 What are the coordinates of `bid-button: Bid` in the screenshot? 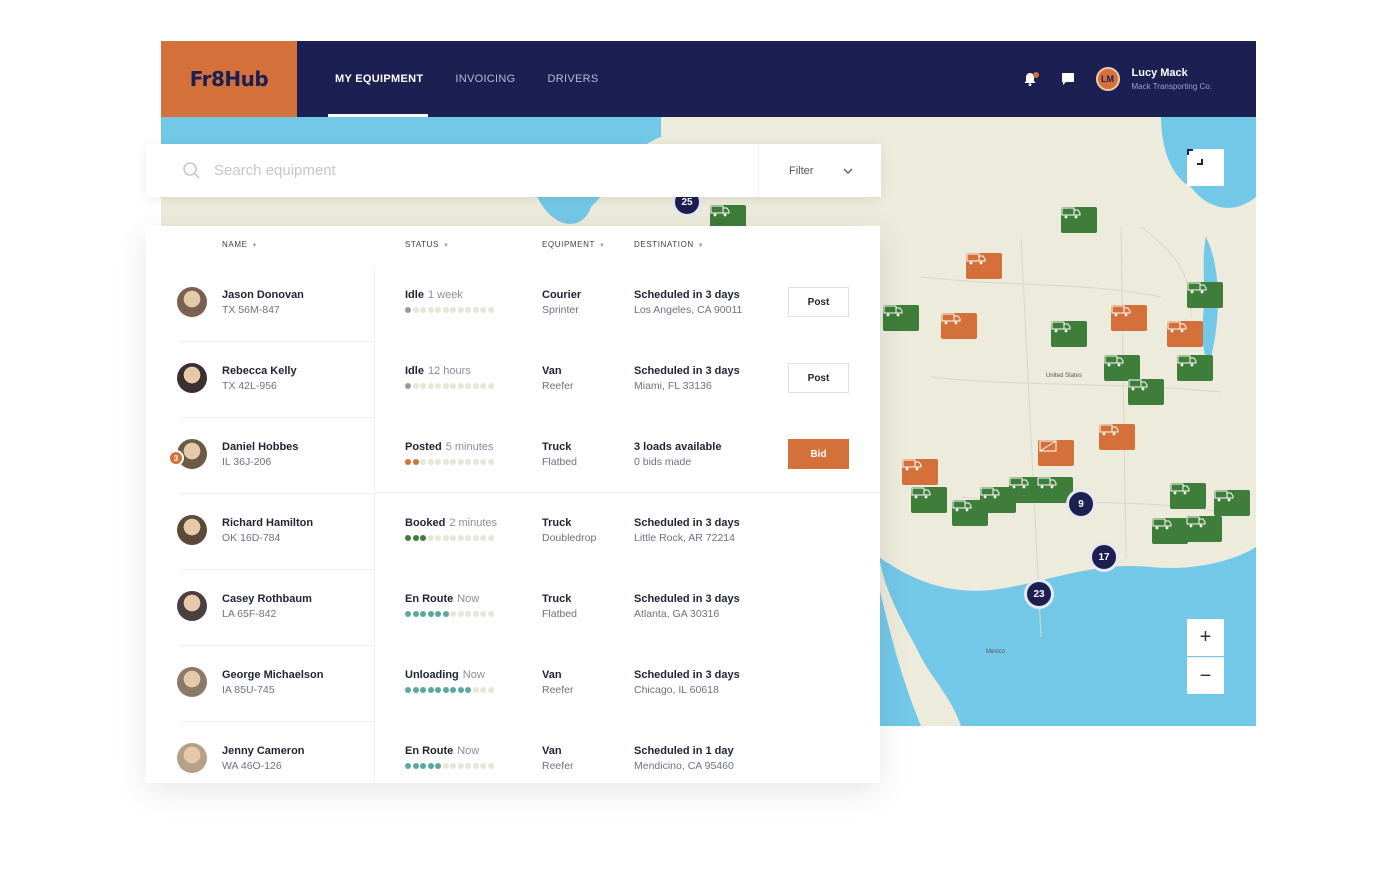 It's located at (818, 454).